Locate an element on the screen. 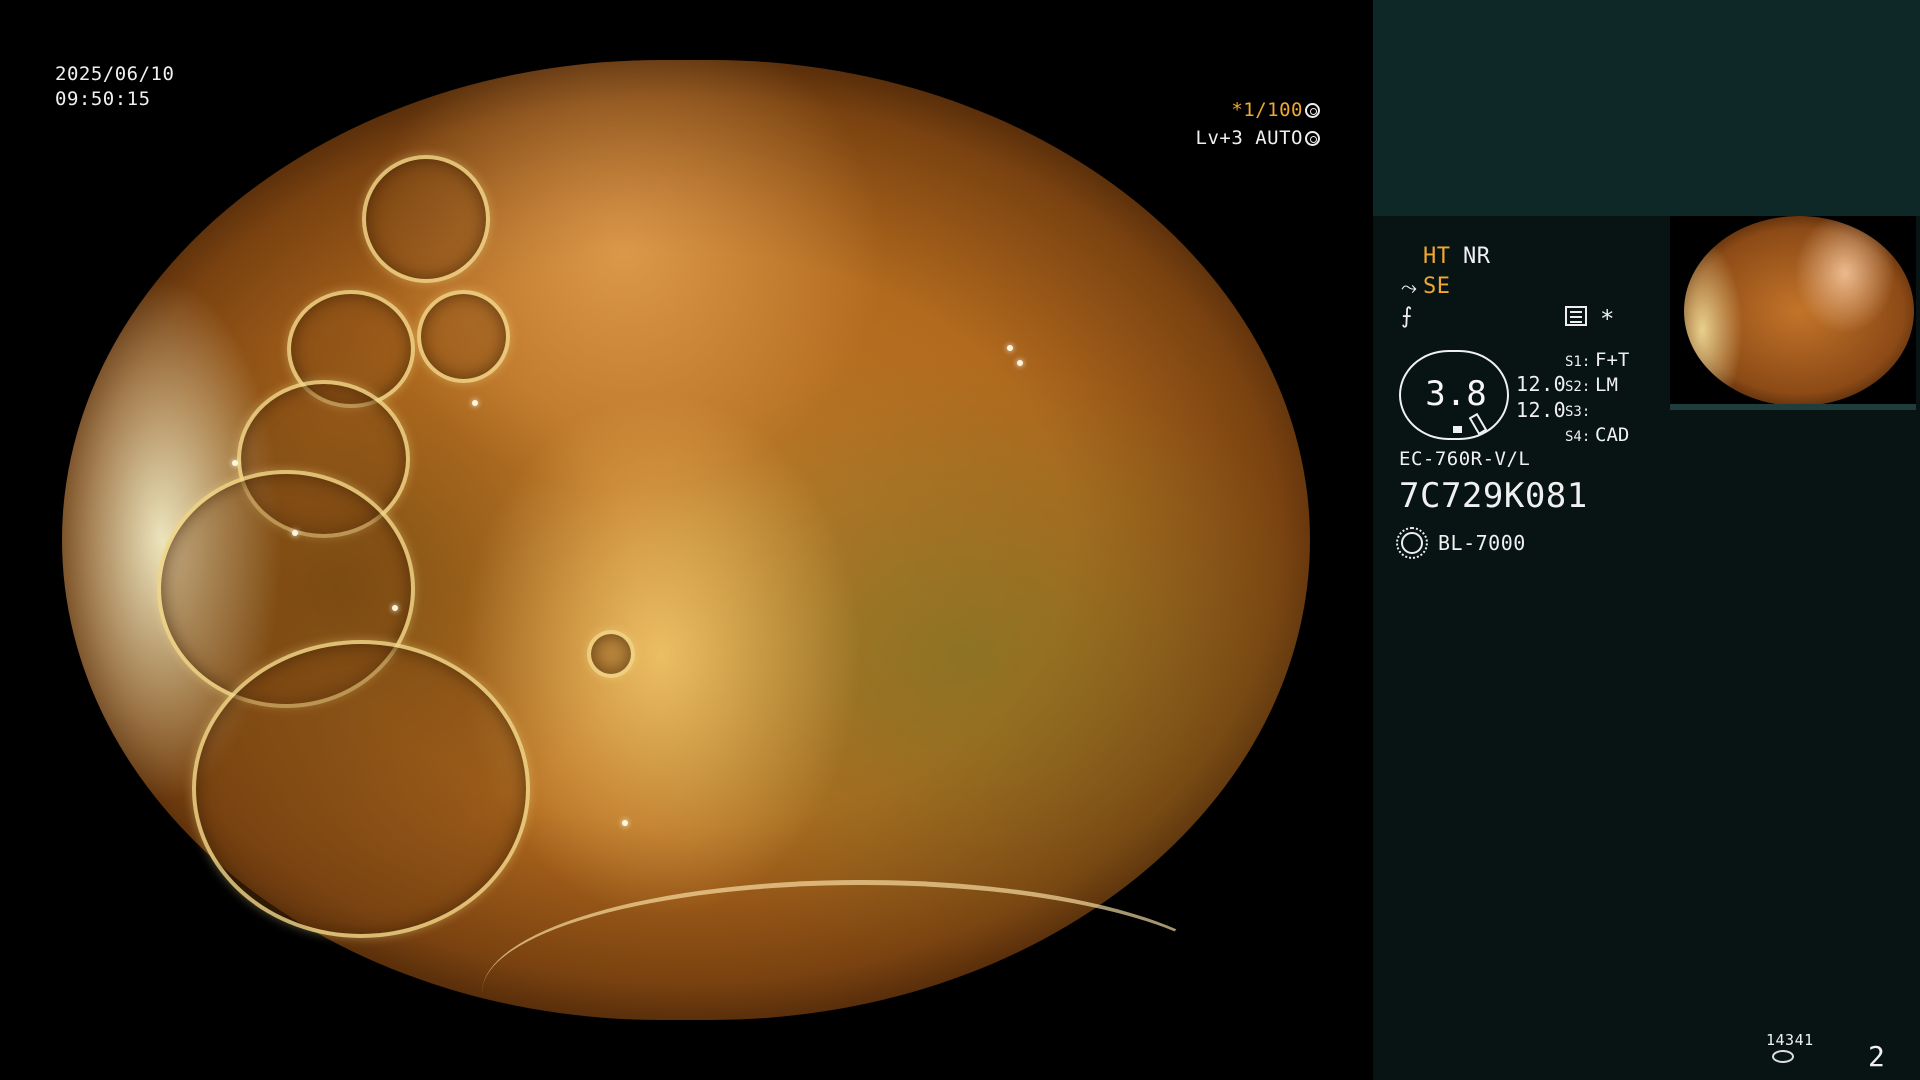 This screenshot has width=1920, height=1080. structure-enhance-icon: ⤳ is located at coordinates (1409, 287).